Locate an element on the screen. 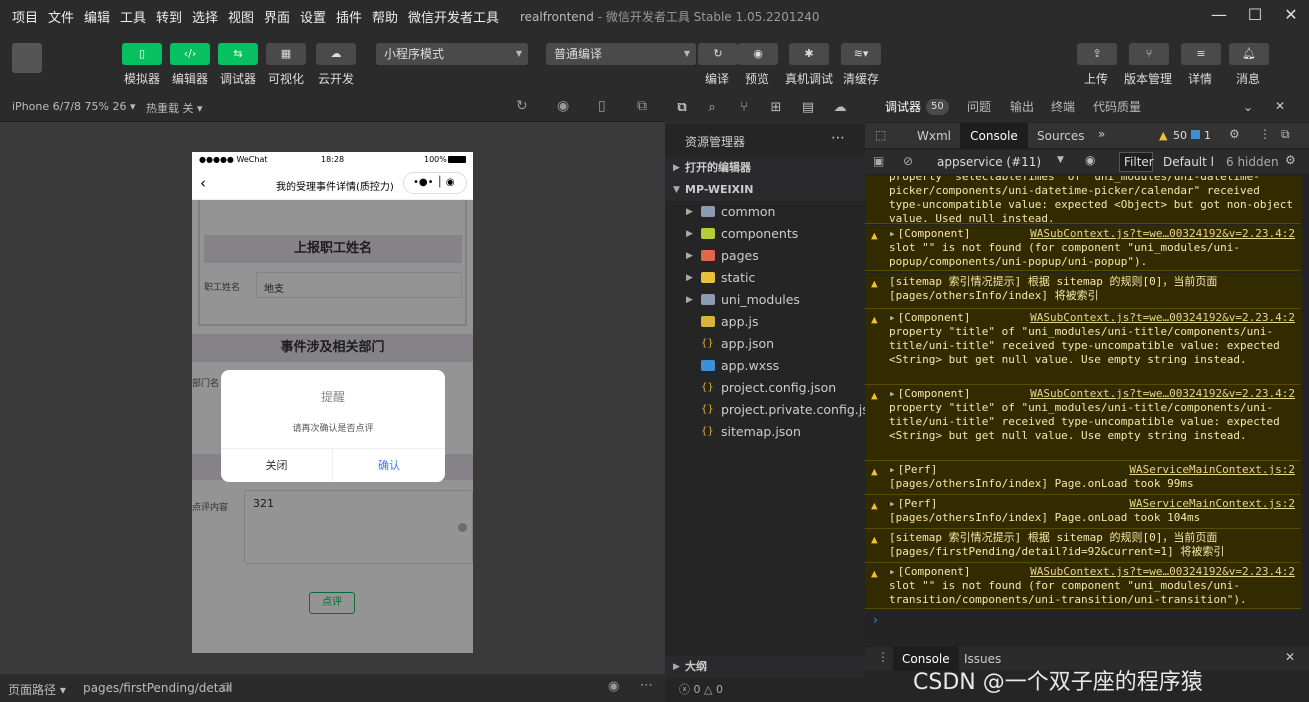 This screenshot has height=702, width=1309. version-button: ⑂ is located at coordinates (1149, 54).